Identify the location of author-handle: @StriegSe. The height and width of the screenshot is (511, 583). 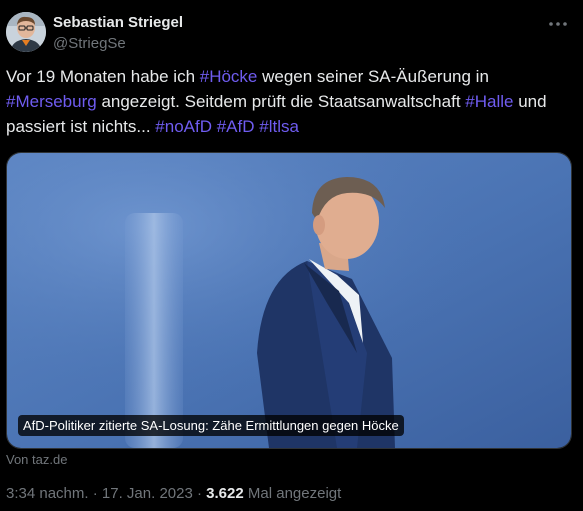
(89, 43).